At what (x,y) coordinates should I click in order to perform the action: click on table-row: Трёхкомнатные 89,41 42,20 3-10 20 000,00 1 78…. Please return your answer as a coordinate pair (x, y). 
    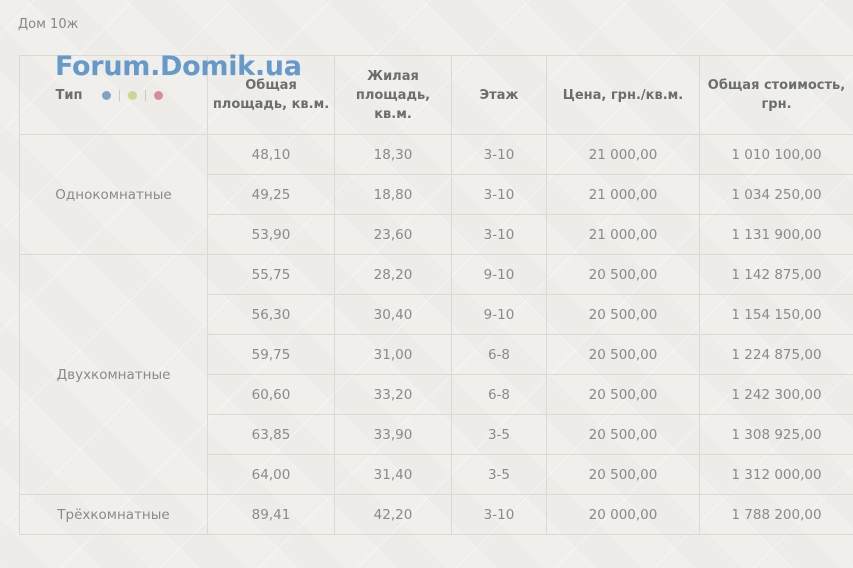
    Looking at the image, I should click on (436, 514).